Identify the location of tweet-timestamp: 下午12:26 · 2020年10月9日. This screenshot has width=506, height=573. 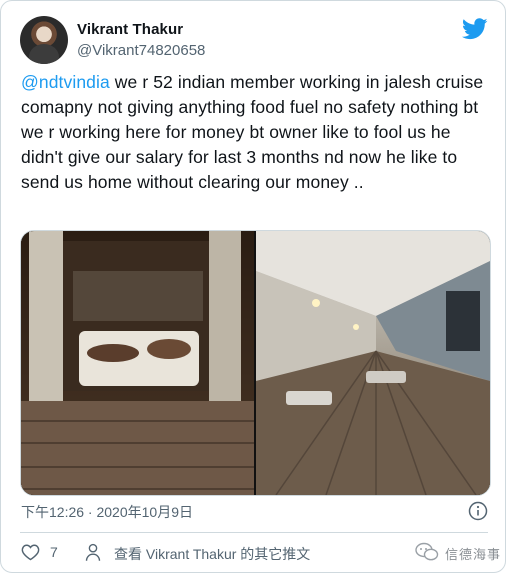
(107, 512).